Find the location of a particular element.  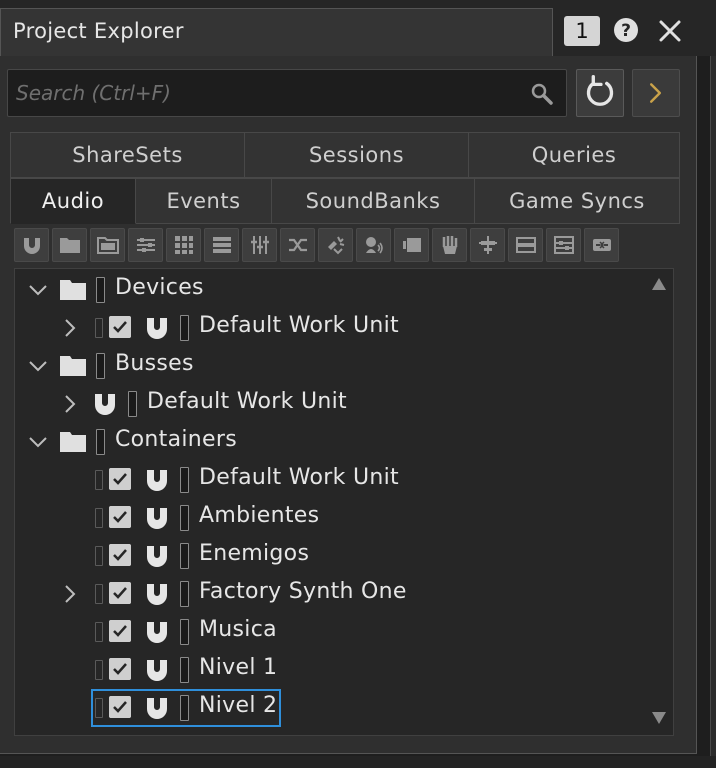

tree-item-label: Nivel 2 is located at coordinates (238, 705).